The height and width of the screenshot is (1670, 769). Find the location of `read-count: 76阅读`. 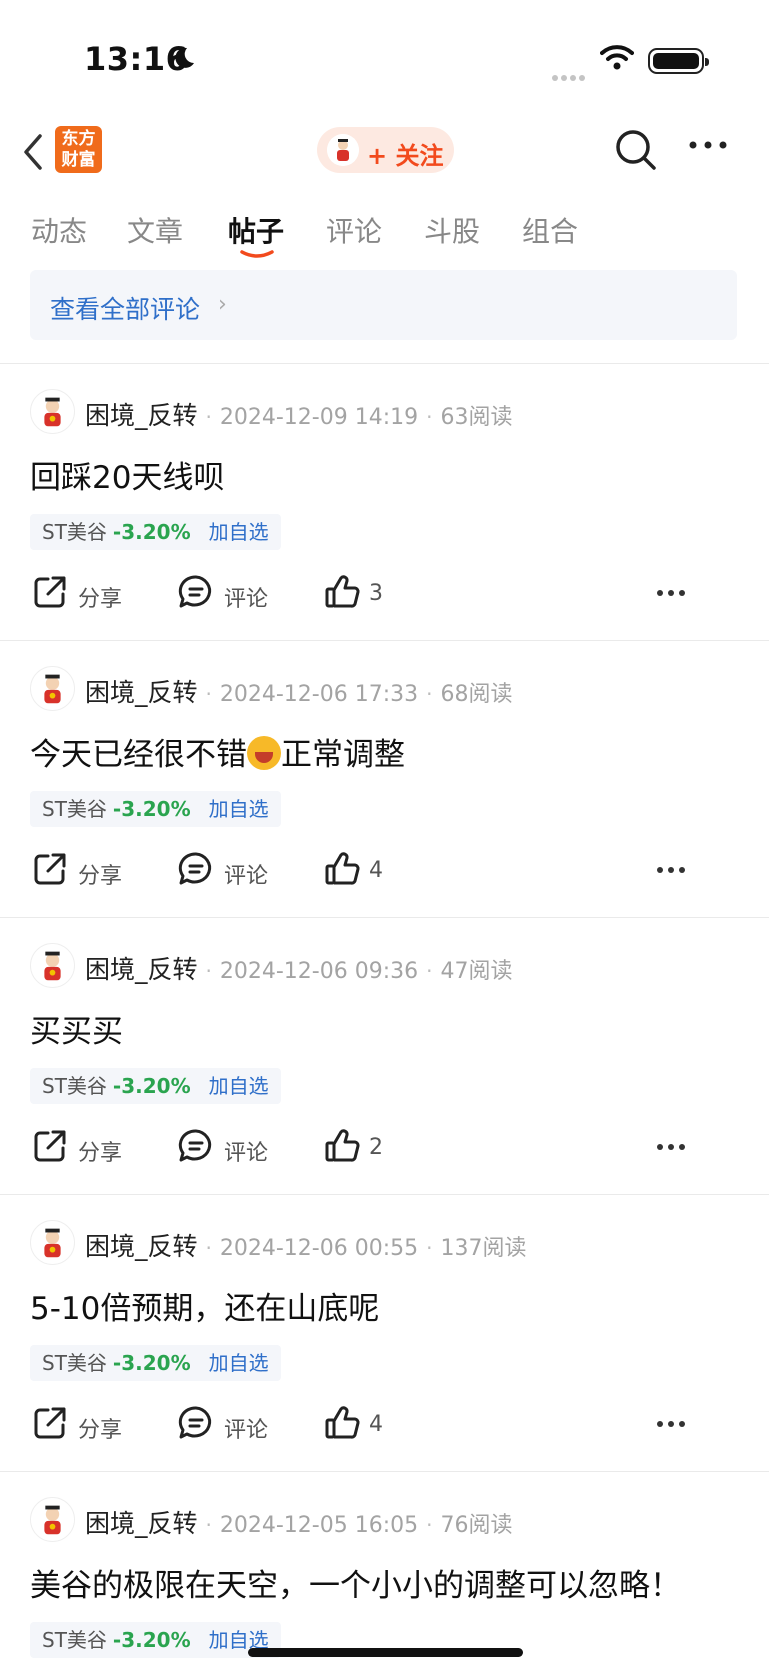

read-count: 76阅读 is located at coordinates (476, 1525).